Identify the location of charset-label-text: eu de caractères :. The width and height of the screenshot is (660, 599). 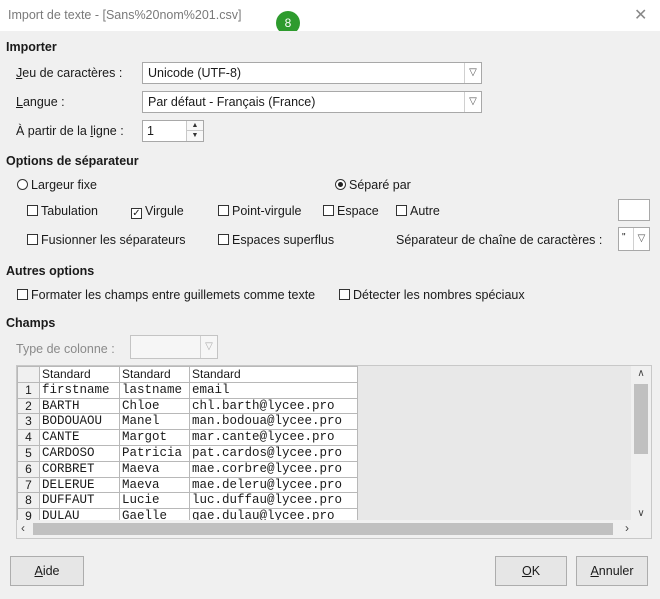
(72, 73).